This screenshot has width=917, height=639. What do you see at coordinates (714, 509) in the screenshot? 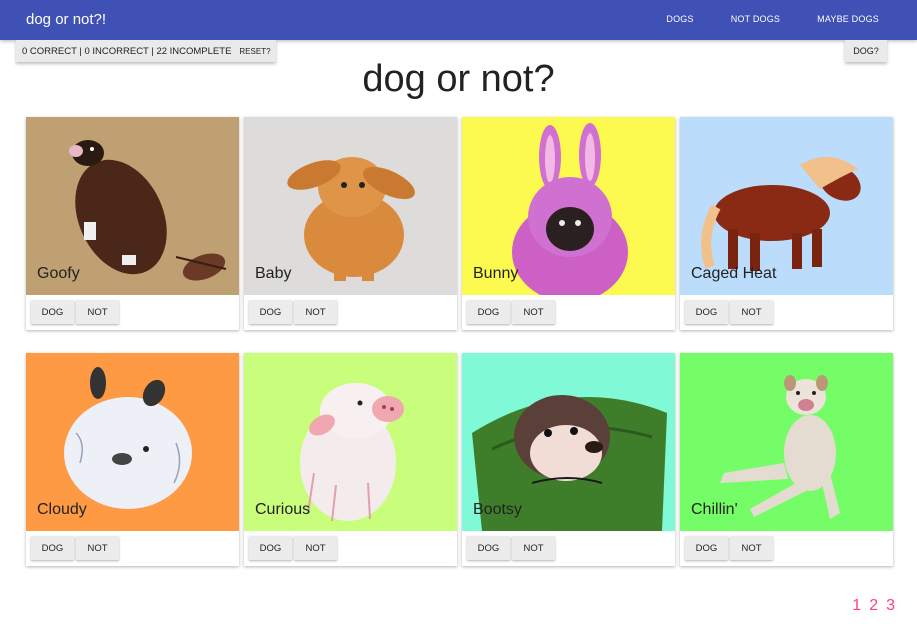
I see `card-name: Chillin'` at bounding box center [714, 509].